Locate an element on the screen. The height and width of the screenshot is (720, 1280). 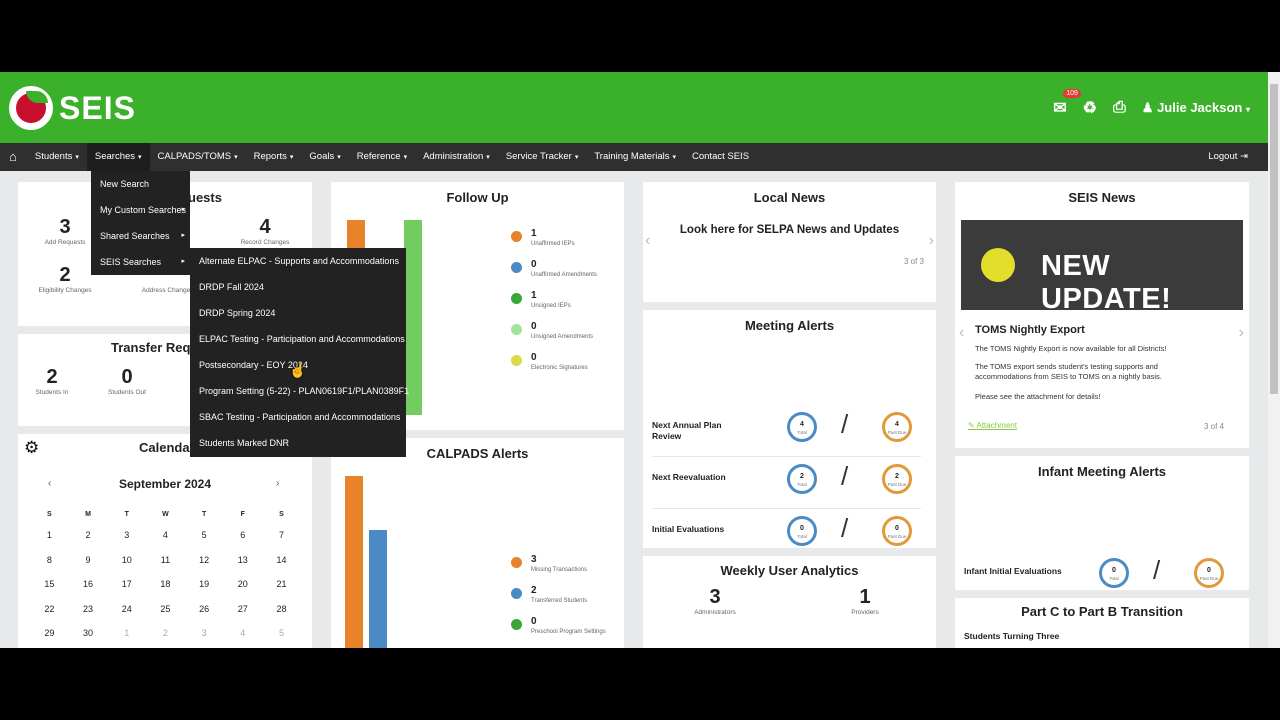
stat-students-in: 2 Students In is located at coordinates (52, 381).